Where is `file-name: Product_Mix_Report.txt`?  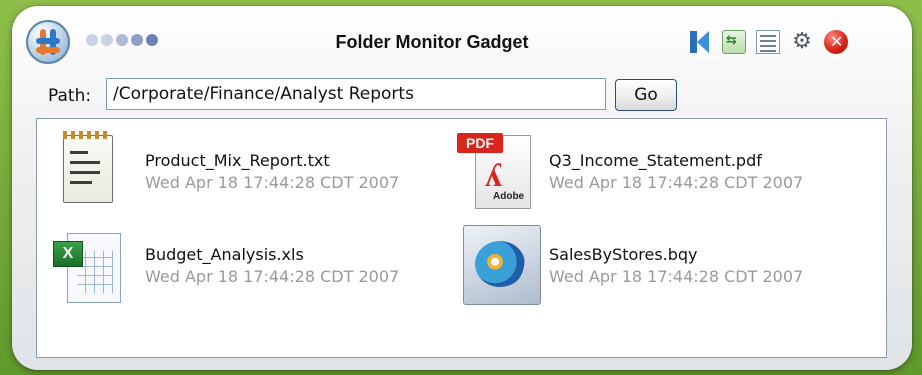
file-name: Product_Mix_Report.txt is located at coordinates (237, 160).